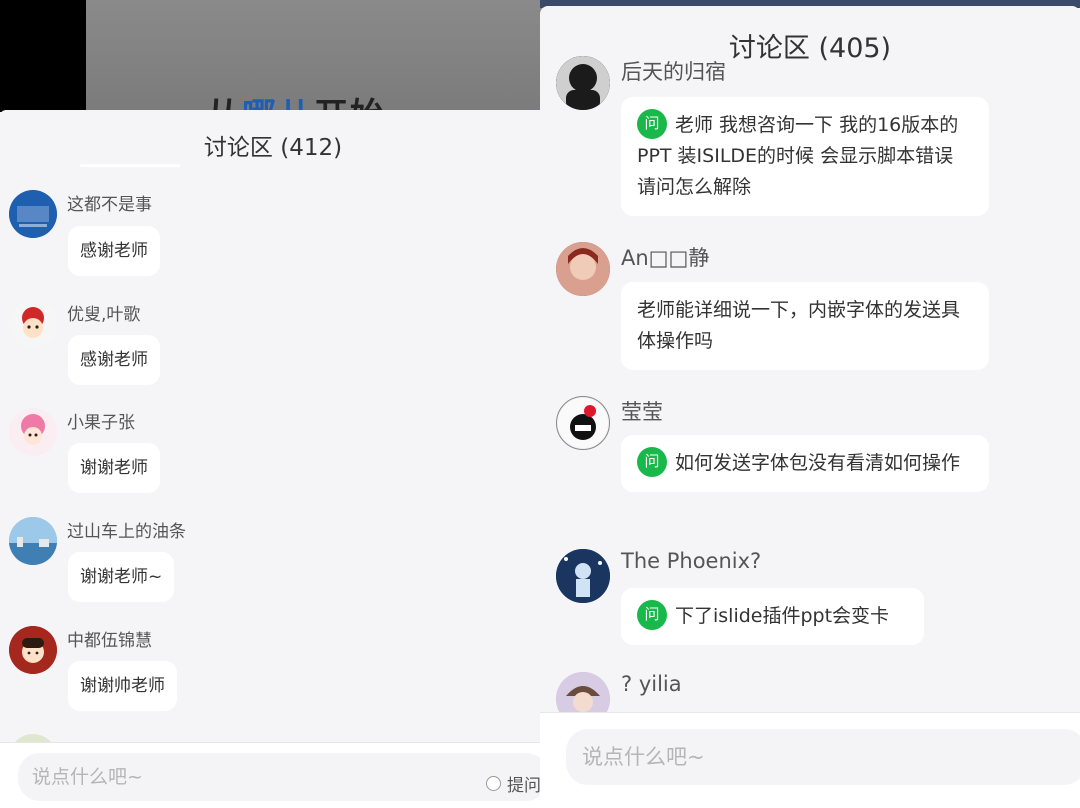  Describe the element at coordinates (316, 56) in the screenshot. I see `video-frame: 从哪儿开始` at that location.